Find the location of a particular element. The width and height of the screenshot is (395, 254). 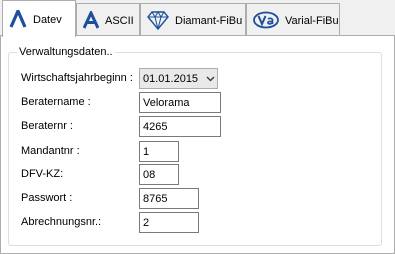

passwort-label: Passwort : is located at coordinates (47, 198).